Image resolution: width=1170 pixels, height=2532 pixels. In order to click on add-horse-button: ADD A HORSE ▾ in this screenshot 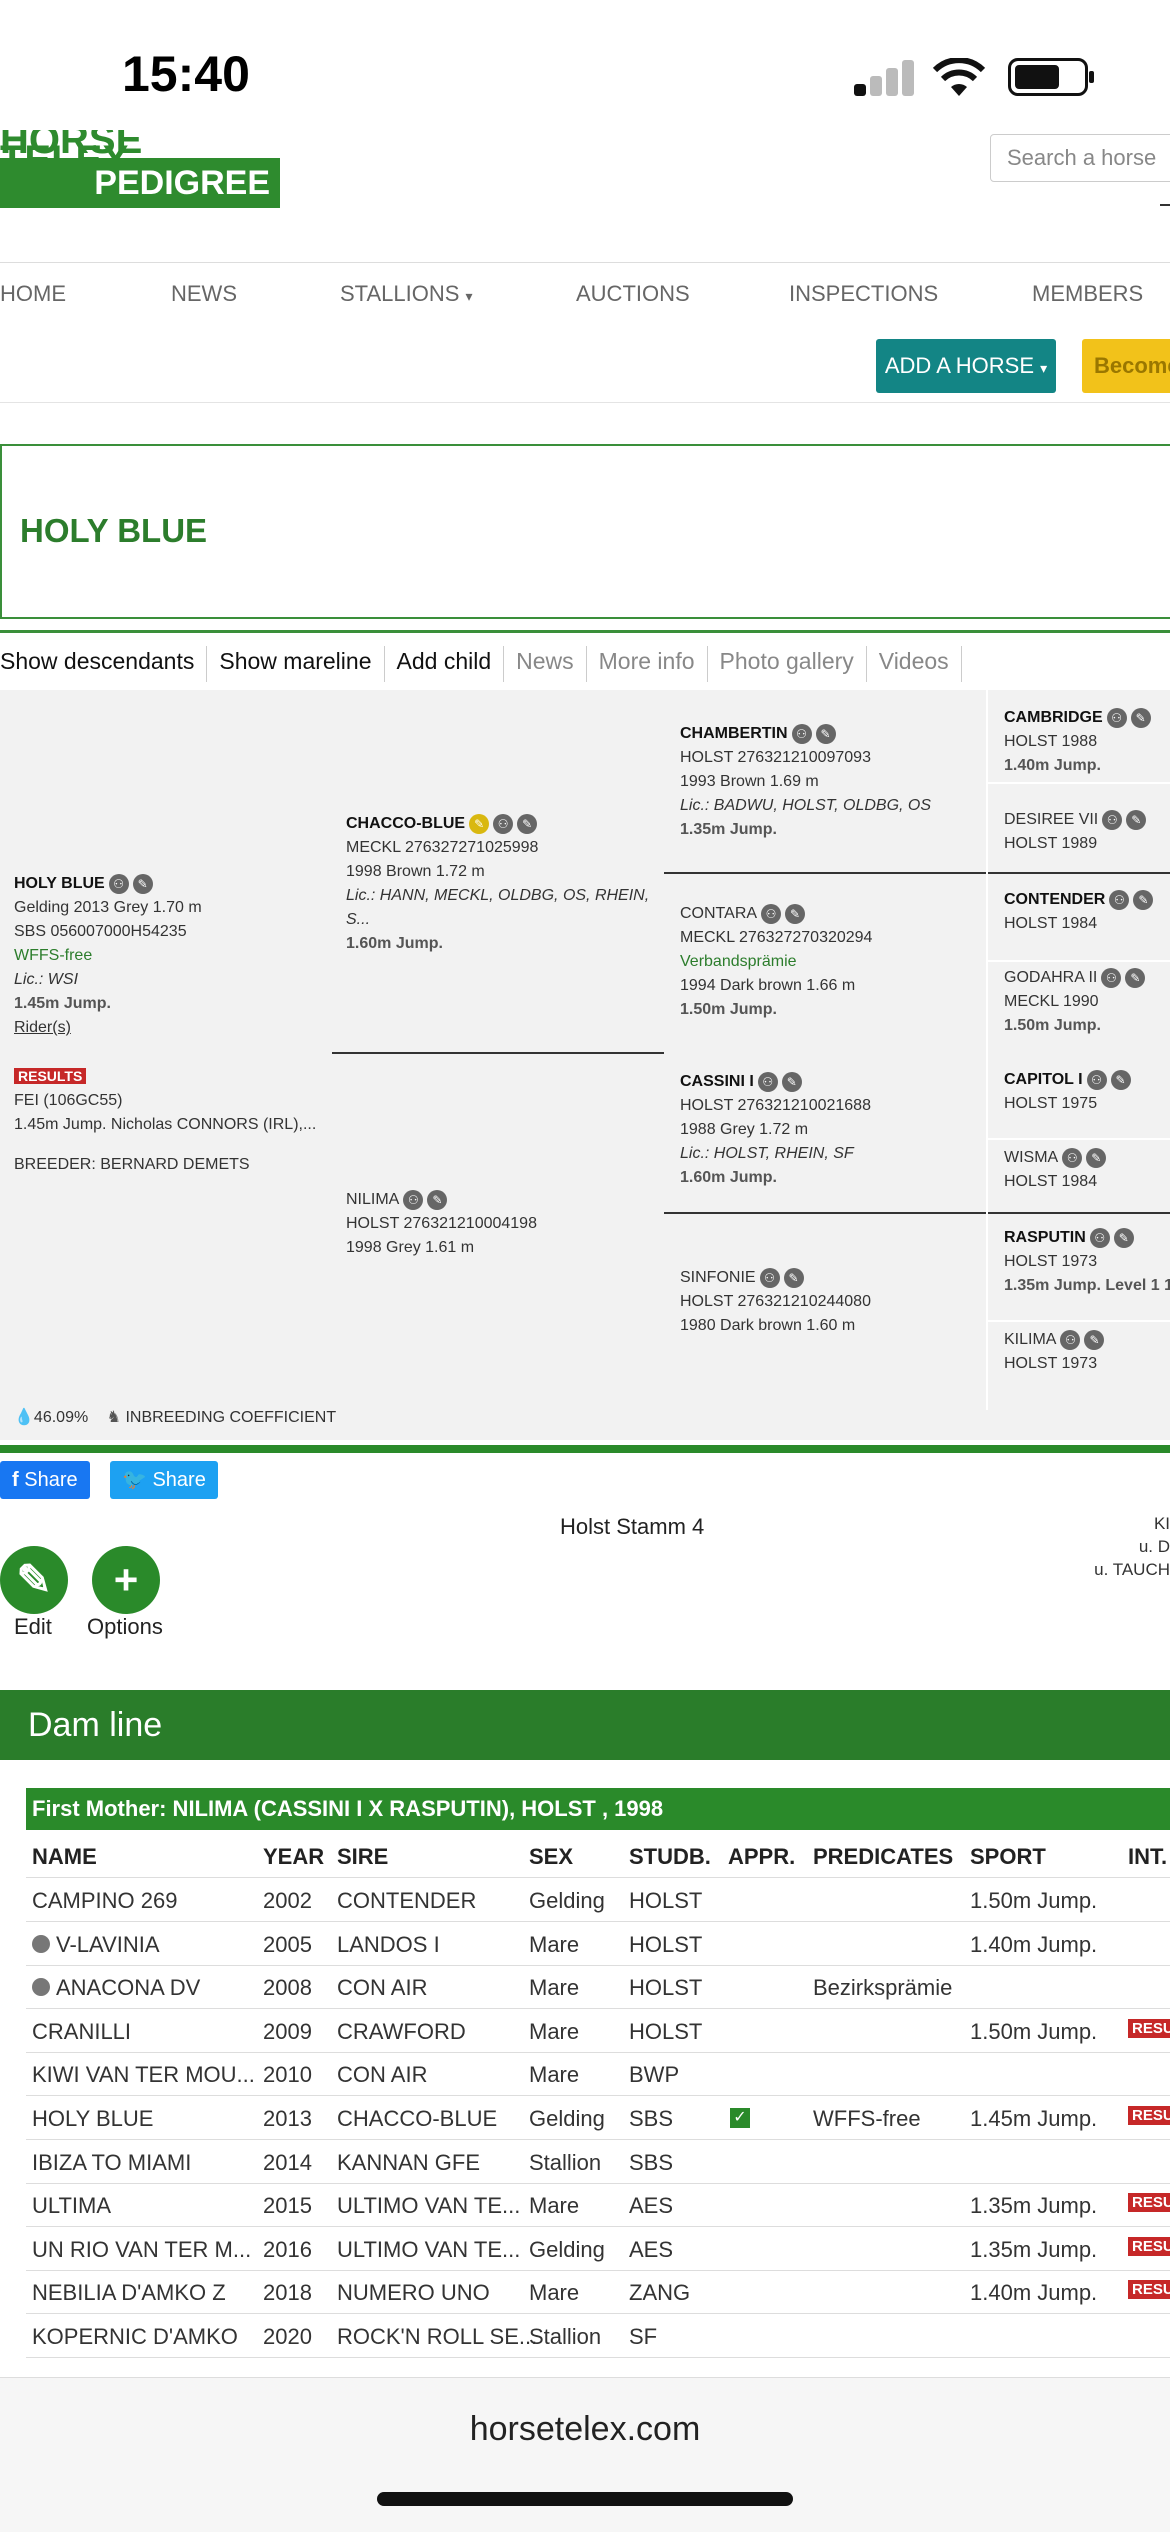, I will do `click(966, 366)`.